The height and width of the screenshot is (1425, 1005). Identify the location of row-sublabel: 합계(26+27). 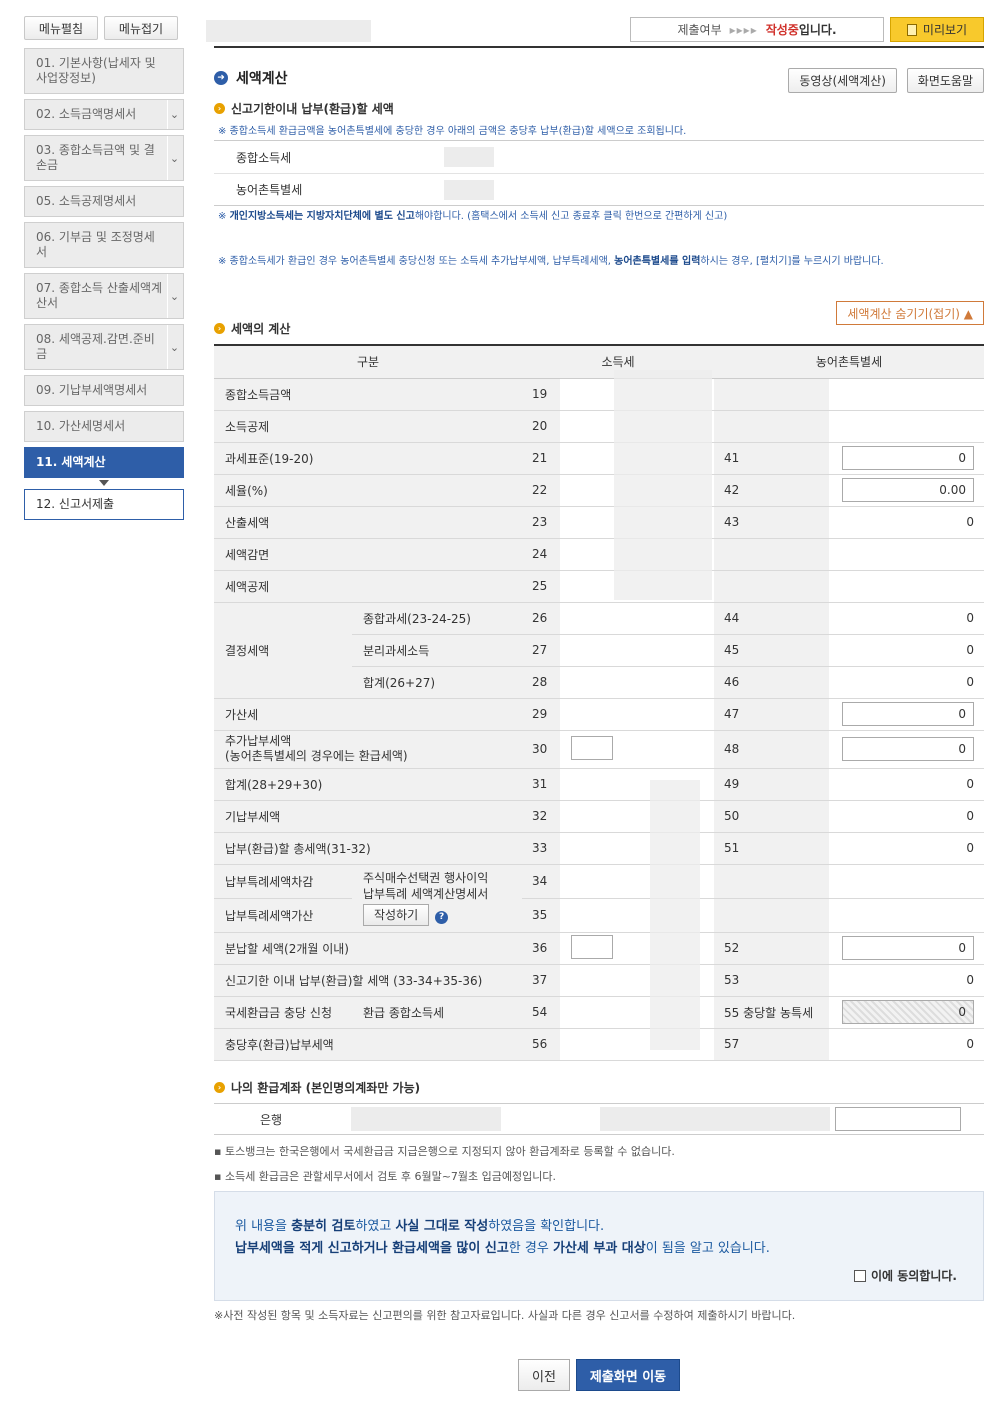
(437, 682).